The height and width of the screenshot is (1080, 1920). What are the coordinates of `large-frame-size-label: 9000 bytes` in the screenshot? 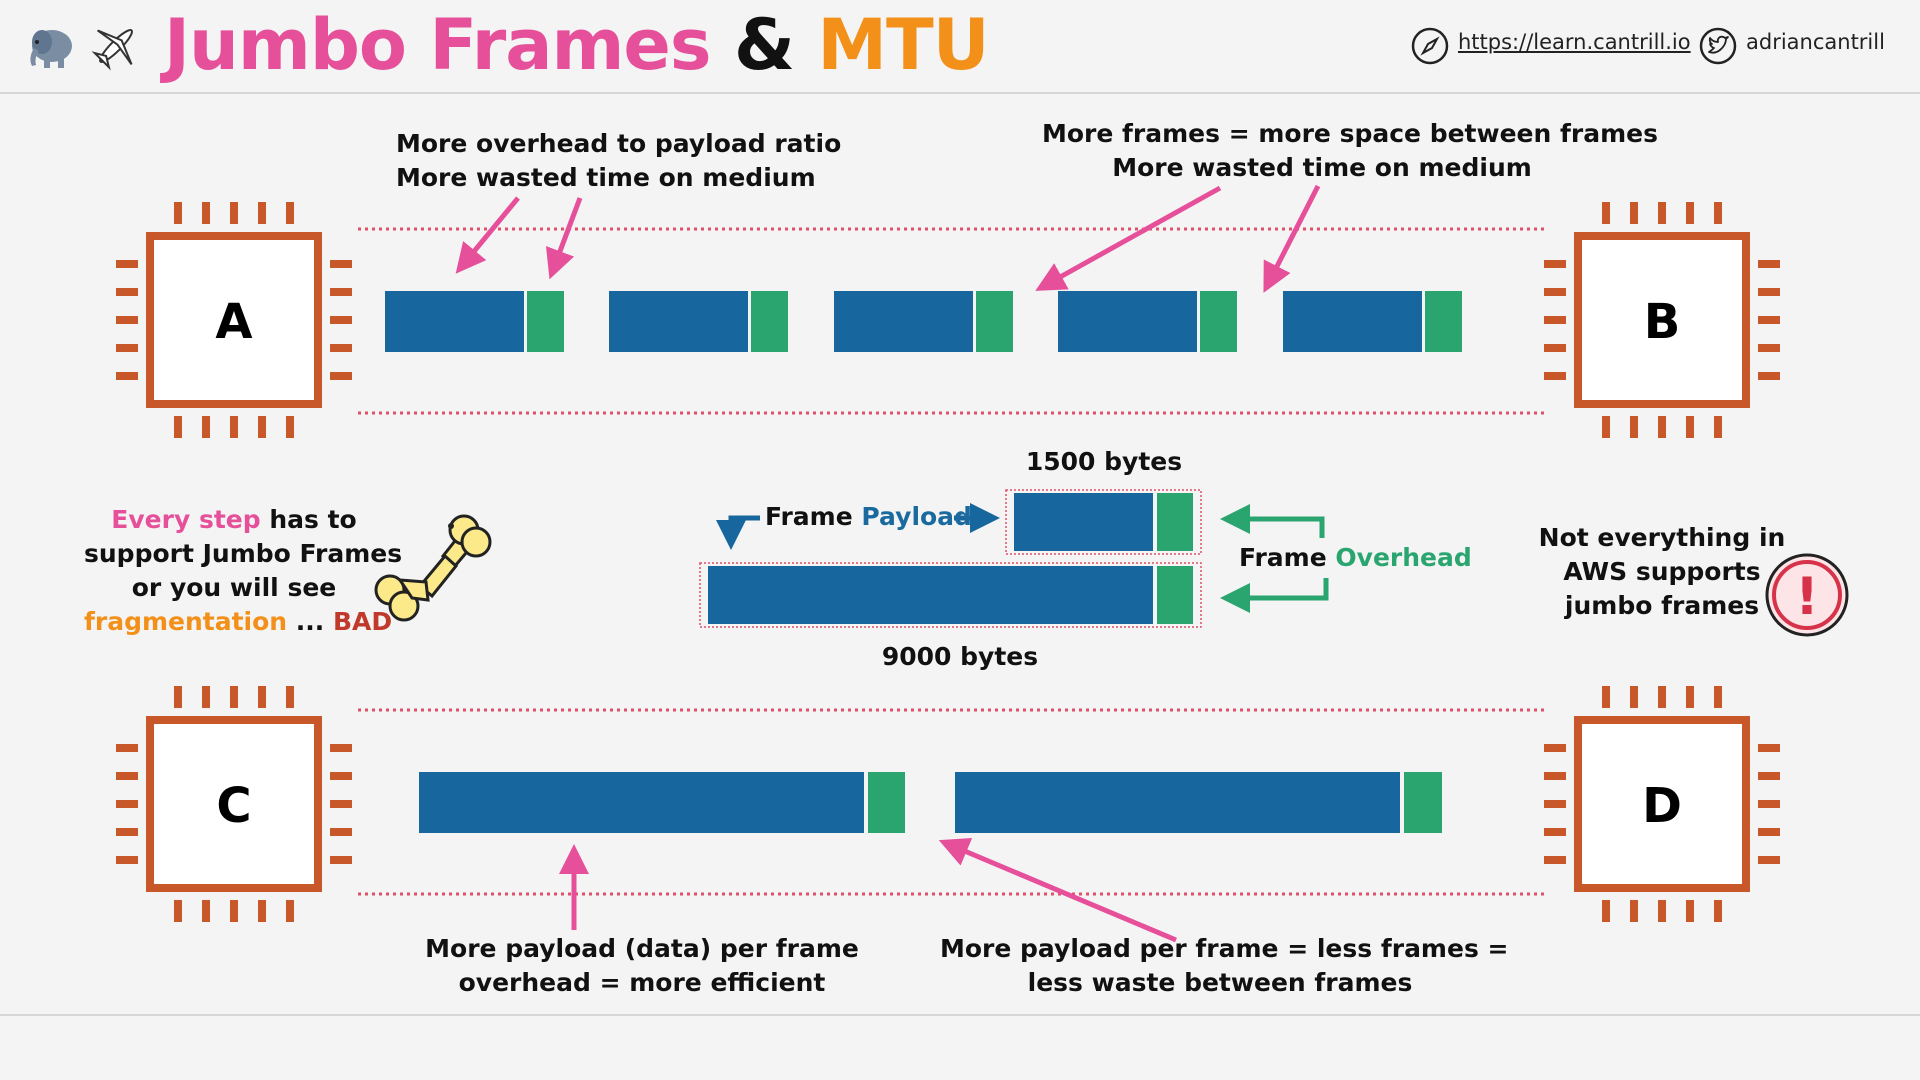 It's located at (960, 656).